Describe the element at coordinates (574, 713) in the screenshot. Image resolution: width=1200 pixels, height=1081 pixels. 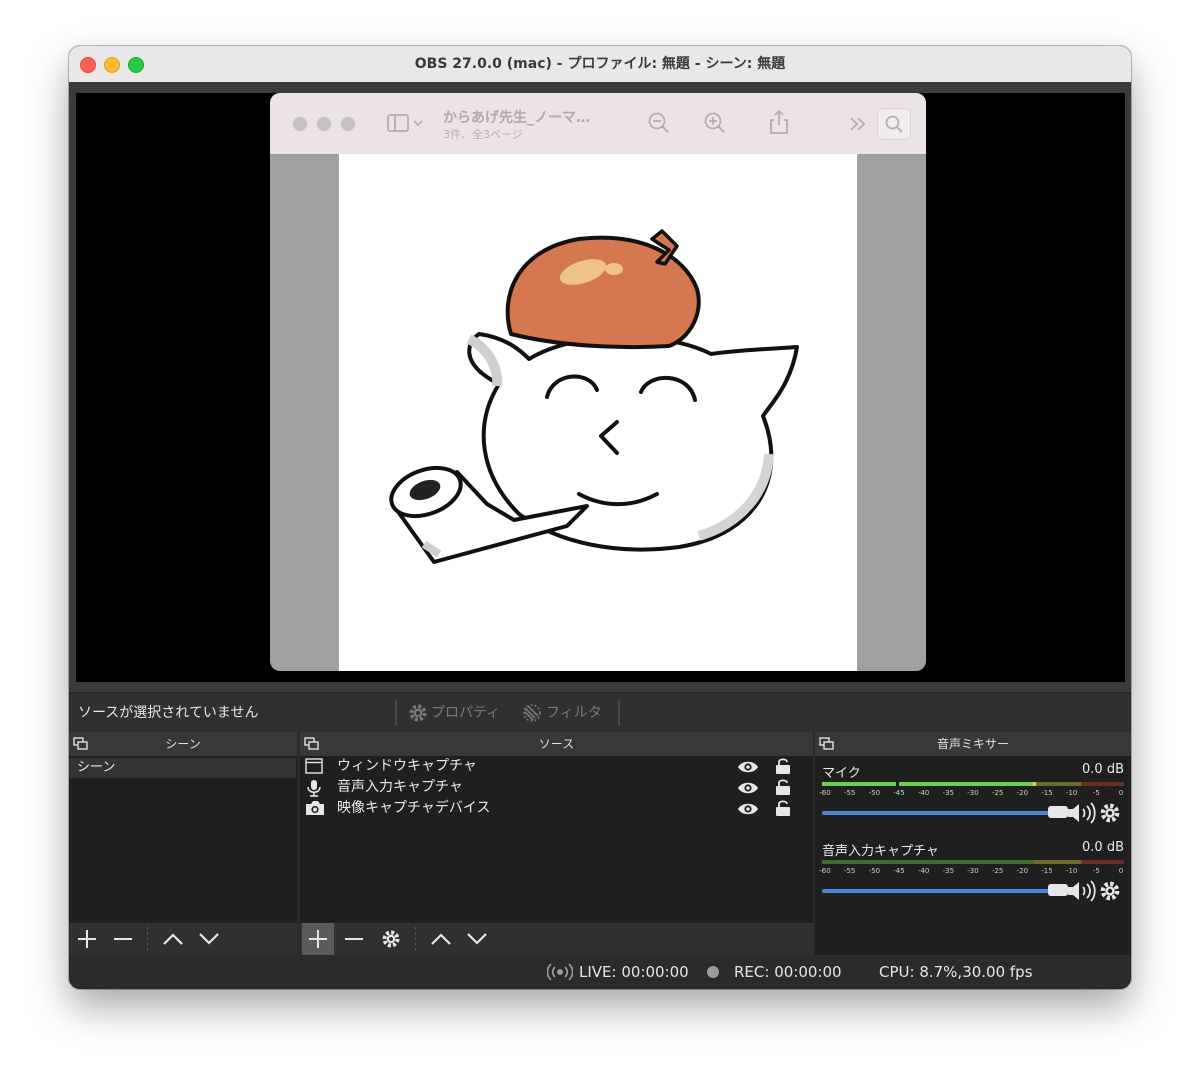
I see `filters-label: フィルタ` at that location.